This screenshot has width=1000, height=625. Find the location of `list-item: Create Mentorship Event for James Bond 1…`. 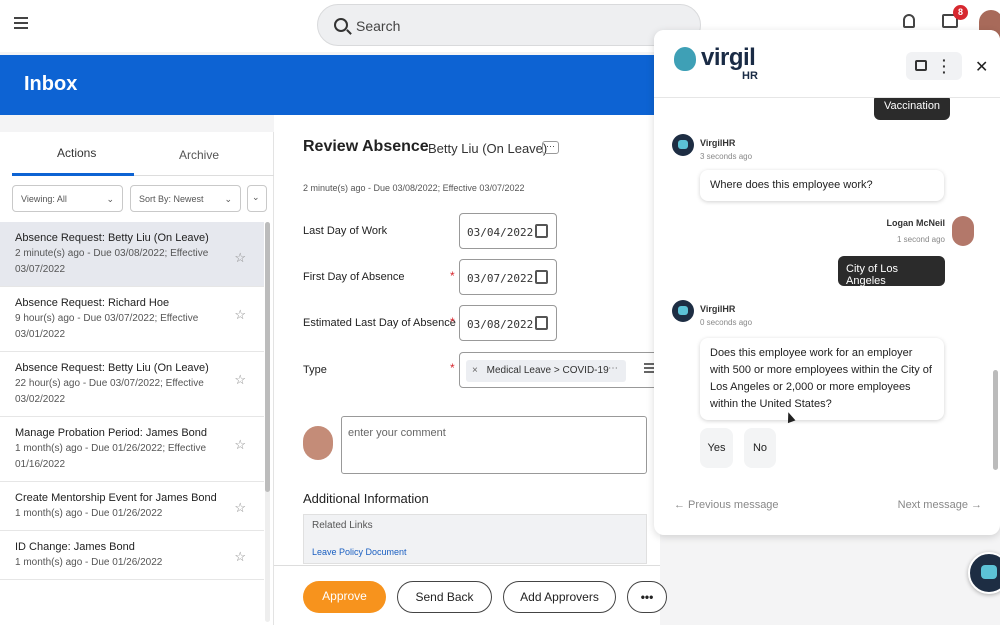

list-item: Create Mentorship Event for James Bond 1… is located at coordinates (132, 506).